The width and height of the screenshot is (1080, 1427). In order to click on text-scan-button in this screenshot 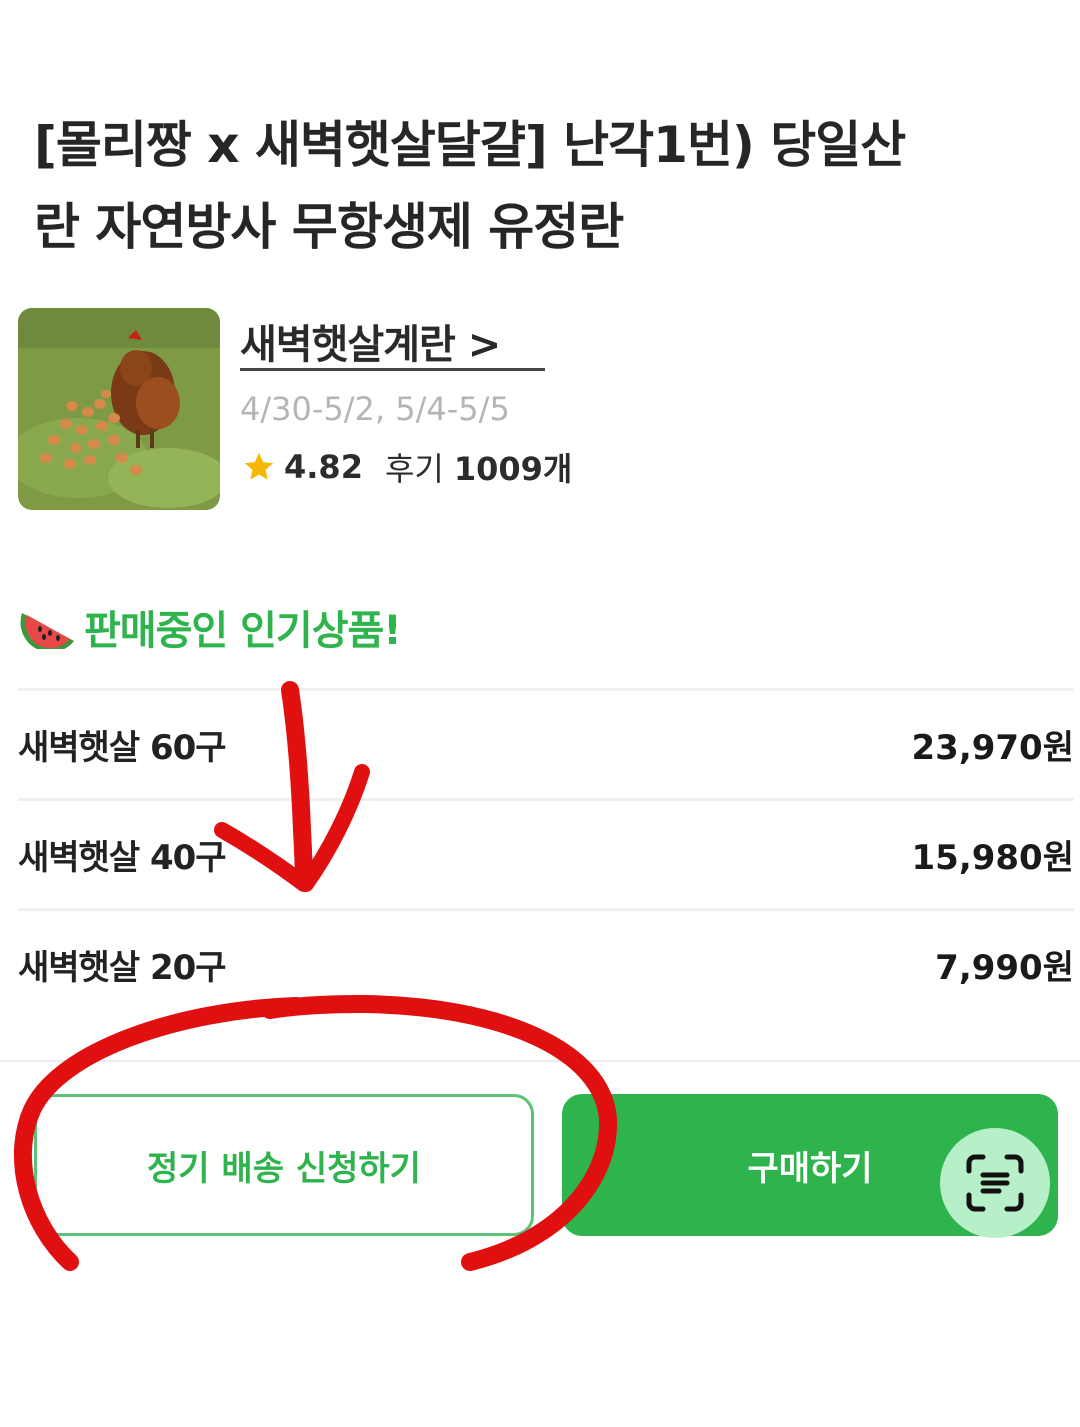, I will do `click(995, 1183)`.